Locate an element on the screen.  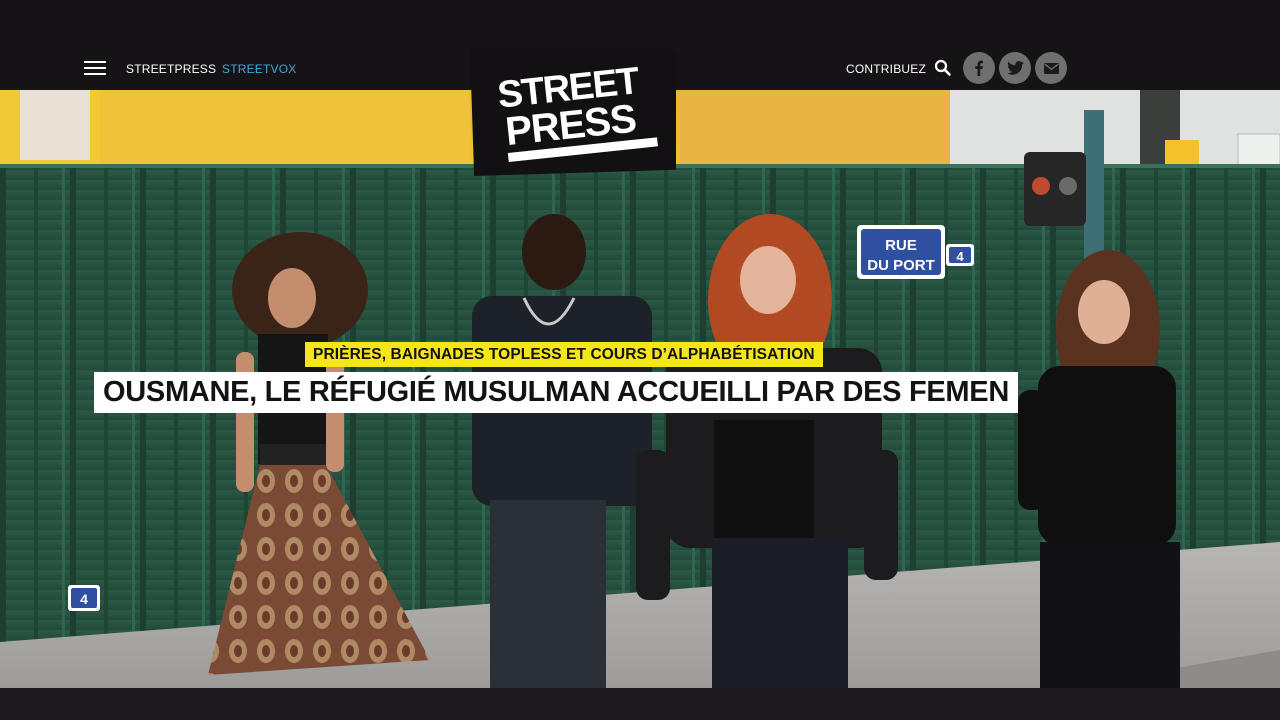
hamburger-menu-icon is located at coordinates (95, 68).